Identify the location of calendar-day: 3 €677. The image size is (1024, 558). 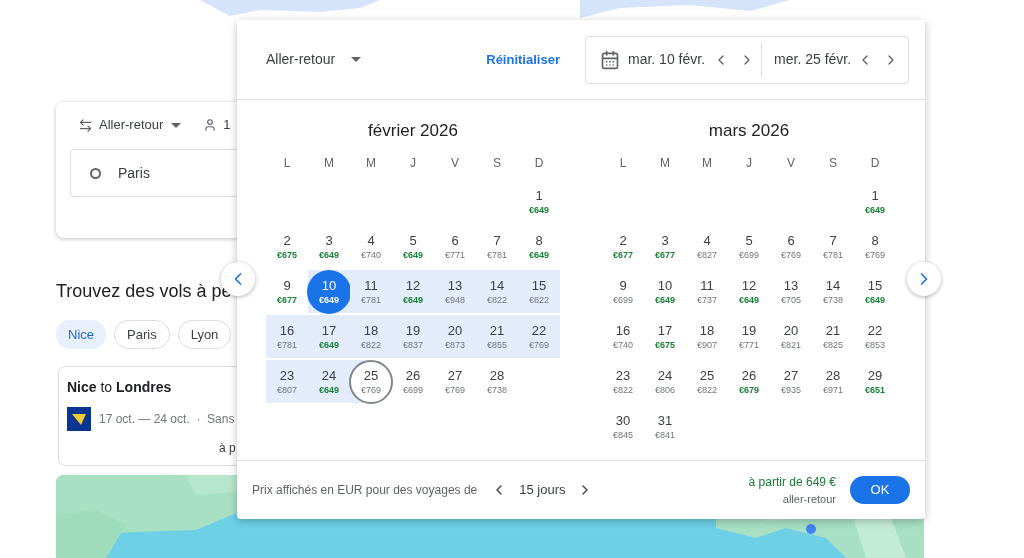
(665, 246).